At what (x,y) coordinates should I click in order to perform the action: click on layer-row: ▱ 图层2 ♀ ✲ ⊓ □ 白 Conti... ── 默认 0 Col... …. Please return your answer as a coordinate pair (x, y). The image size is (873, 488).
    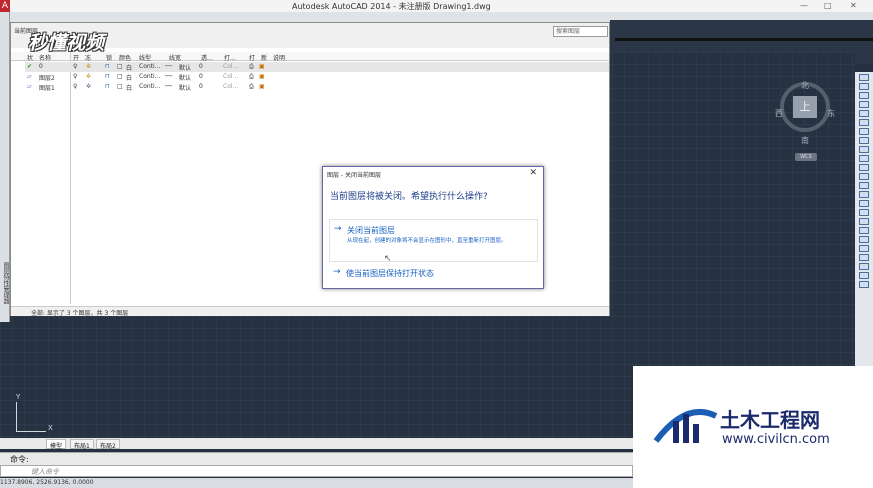
    Looking at the image, I should click on (317, 77).